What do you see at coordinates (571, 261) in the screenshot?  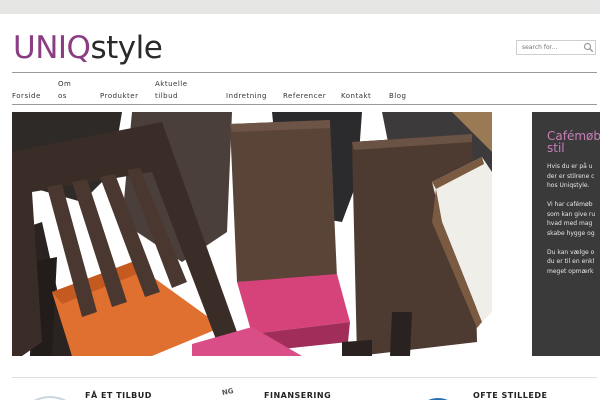 I see `side-text-line: du er til en enkl` at bounding box center [571, 261].